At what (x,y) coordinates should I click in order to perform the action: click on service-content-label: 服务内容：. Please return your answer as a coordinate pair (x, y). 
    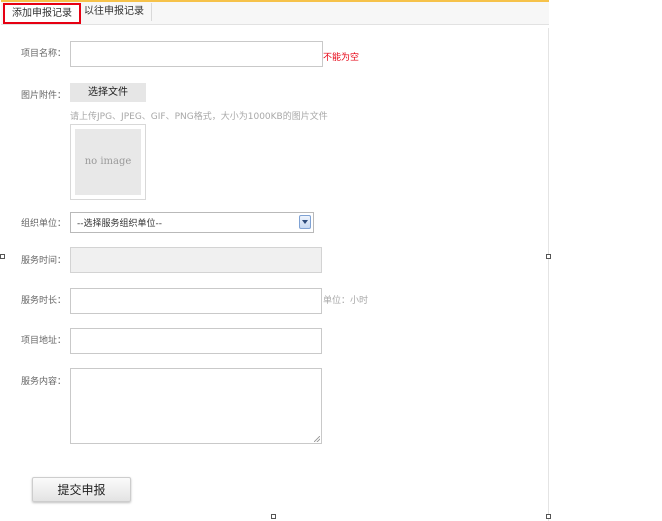
    Looking at the image, I should click on (44, 382).